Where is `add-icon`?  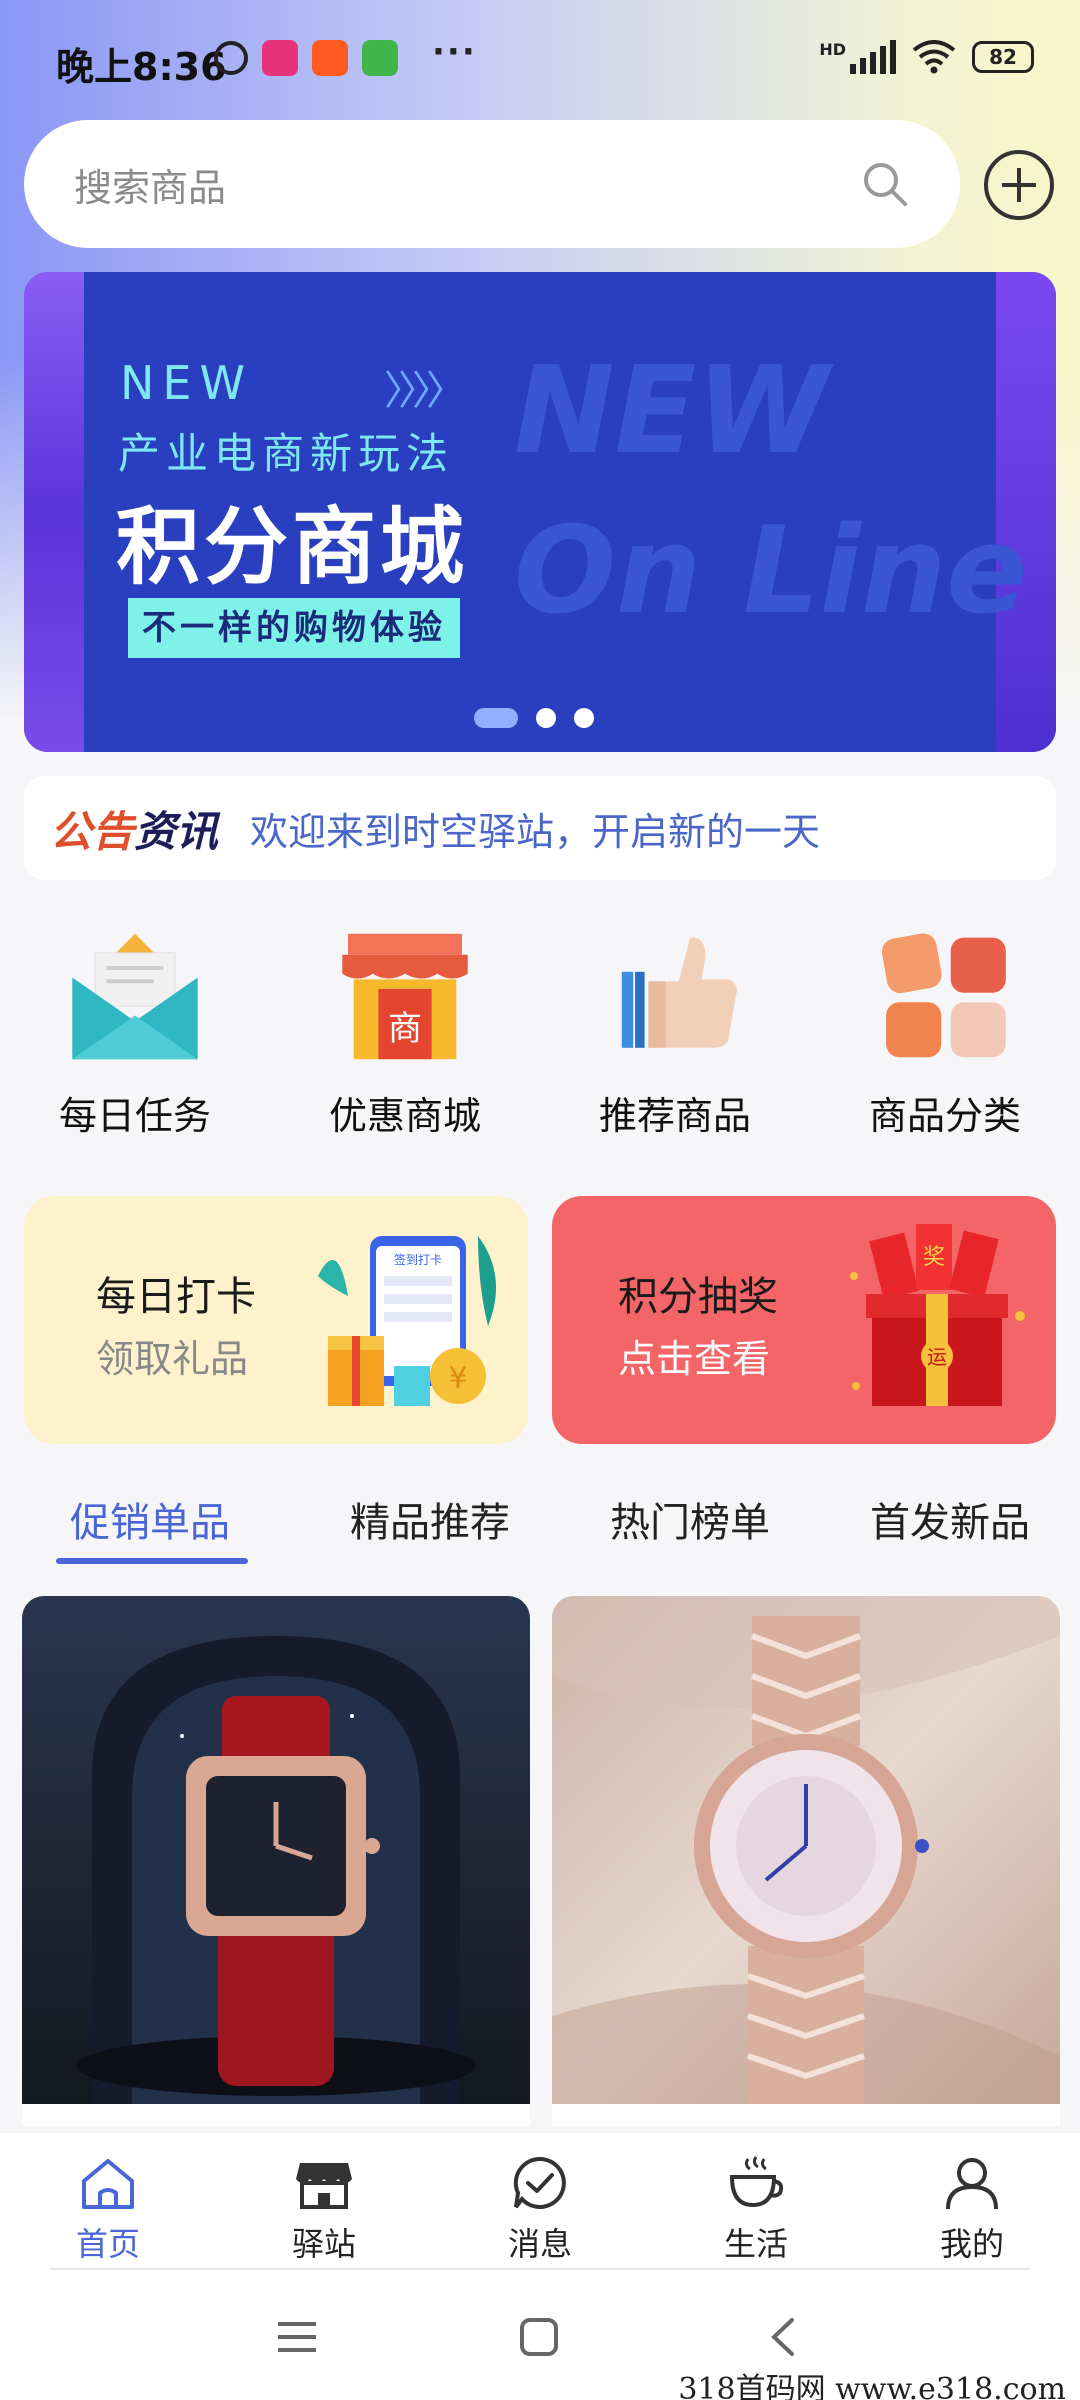
add-icon is located at coordinates (1019, 185).